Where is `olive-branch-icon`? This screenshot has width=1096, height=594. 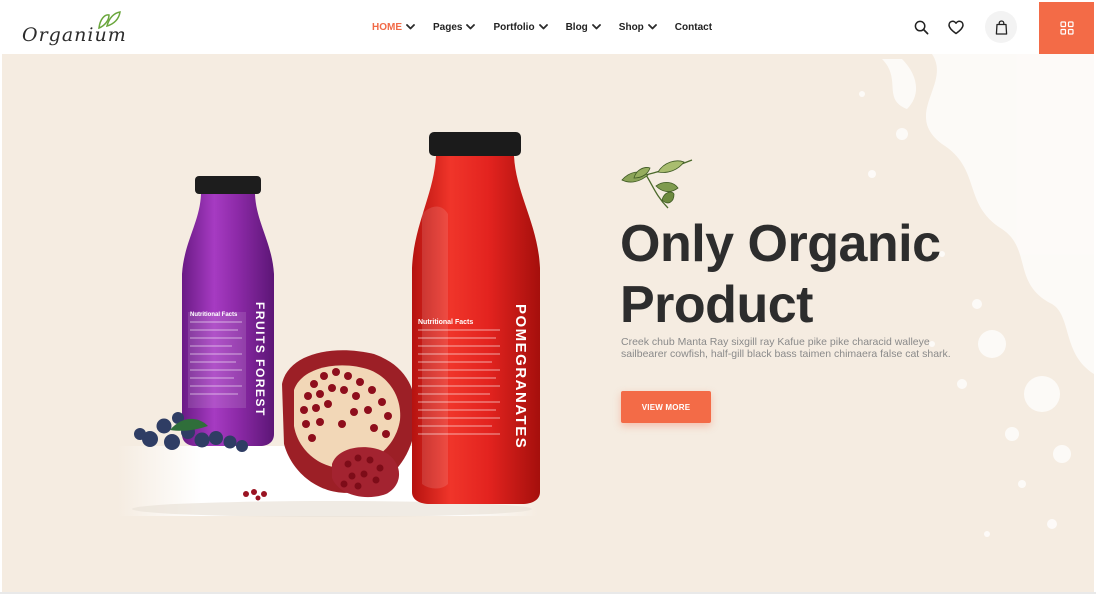 olive-branch-icon is located at coordinates (657, 184).